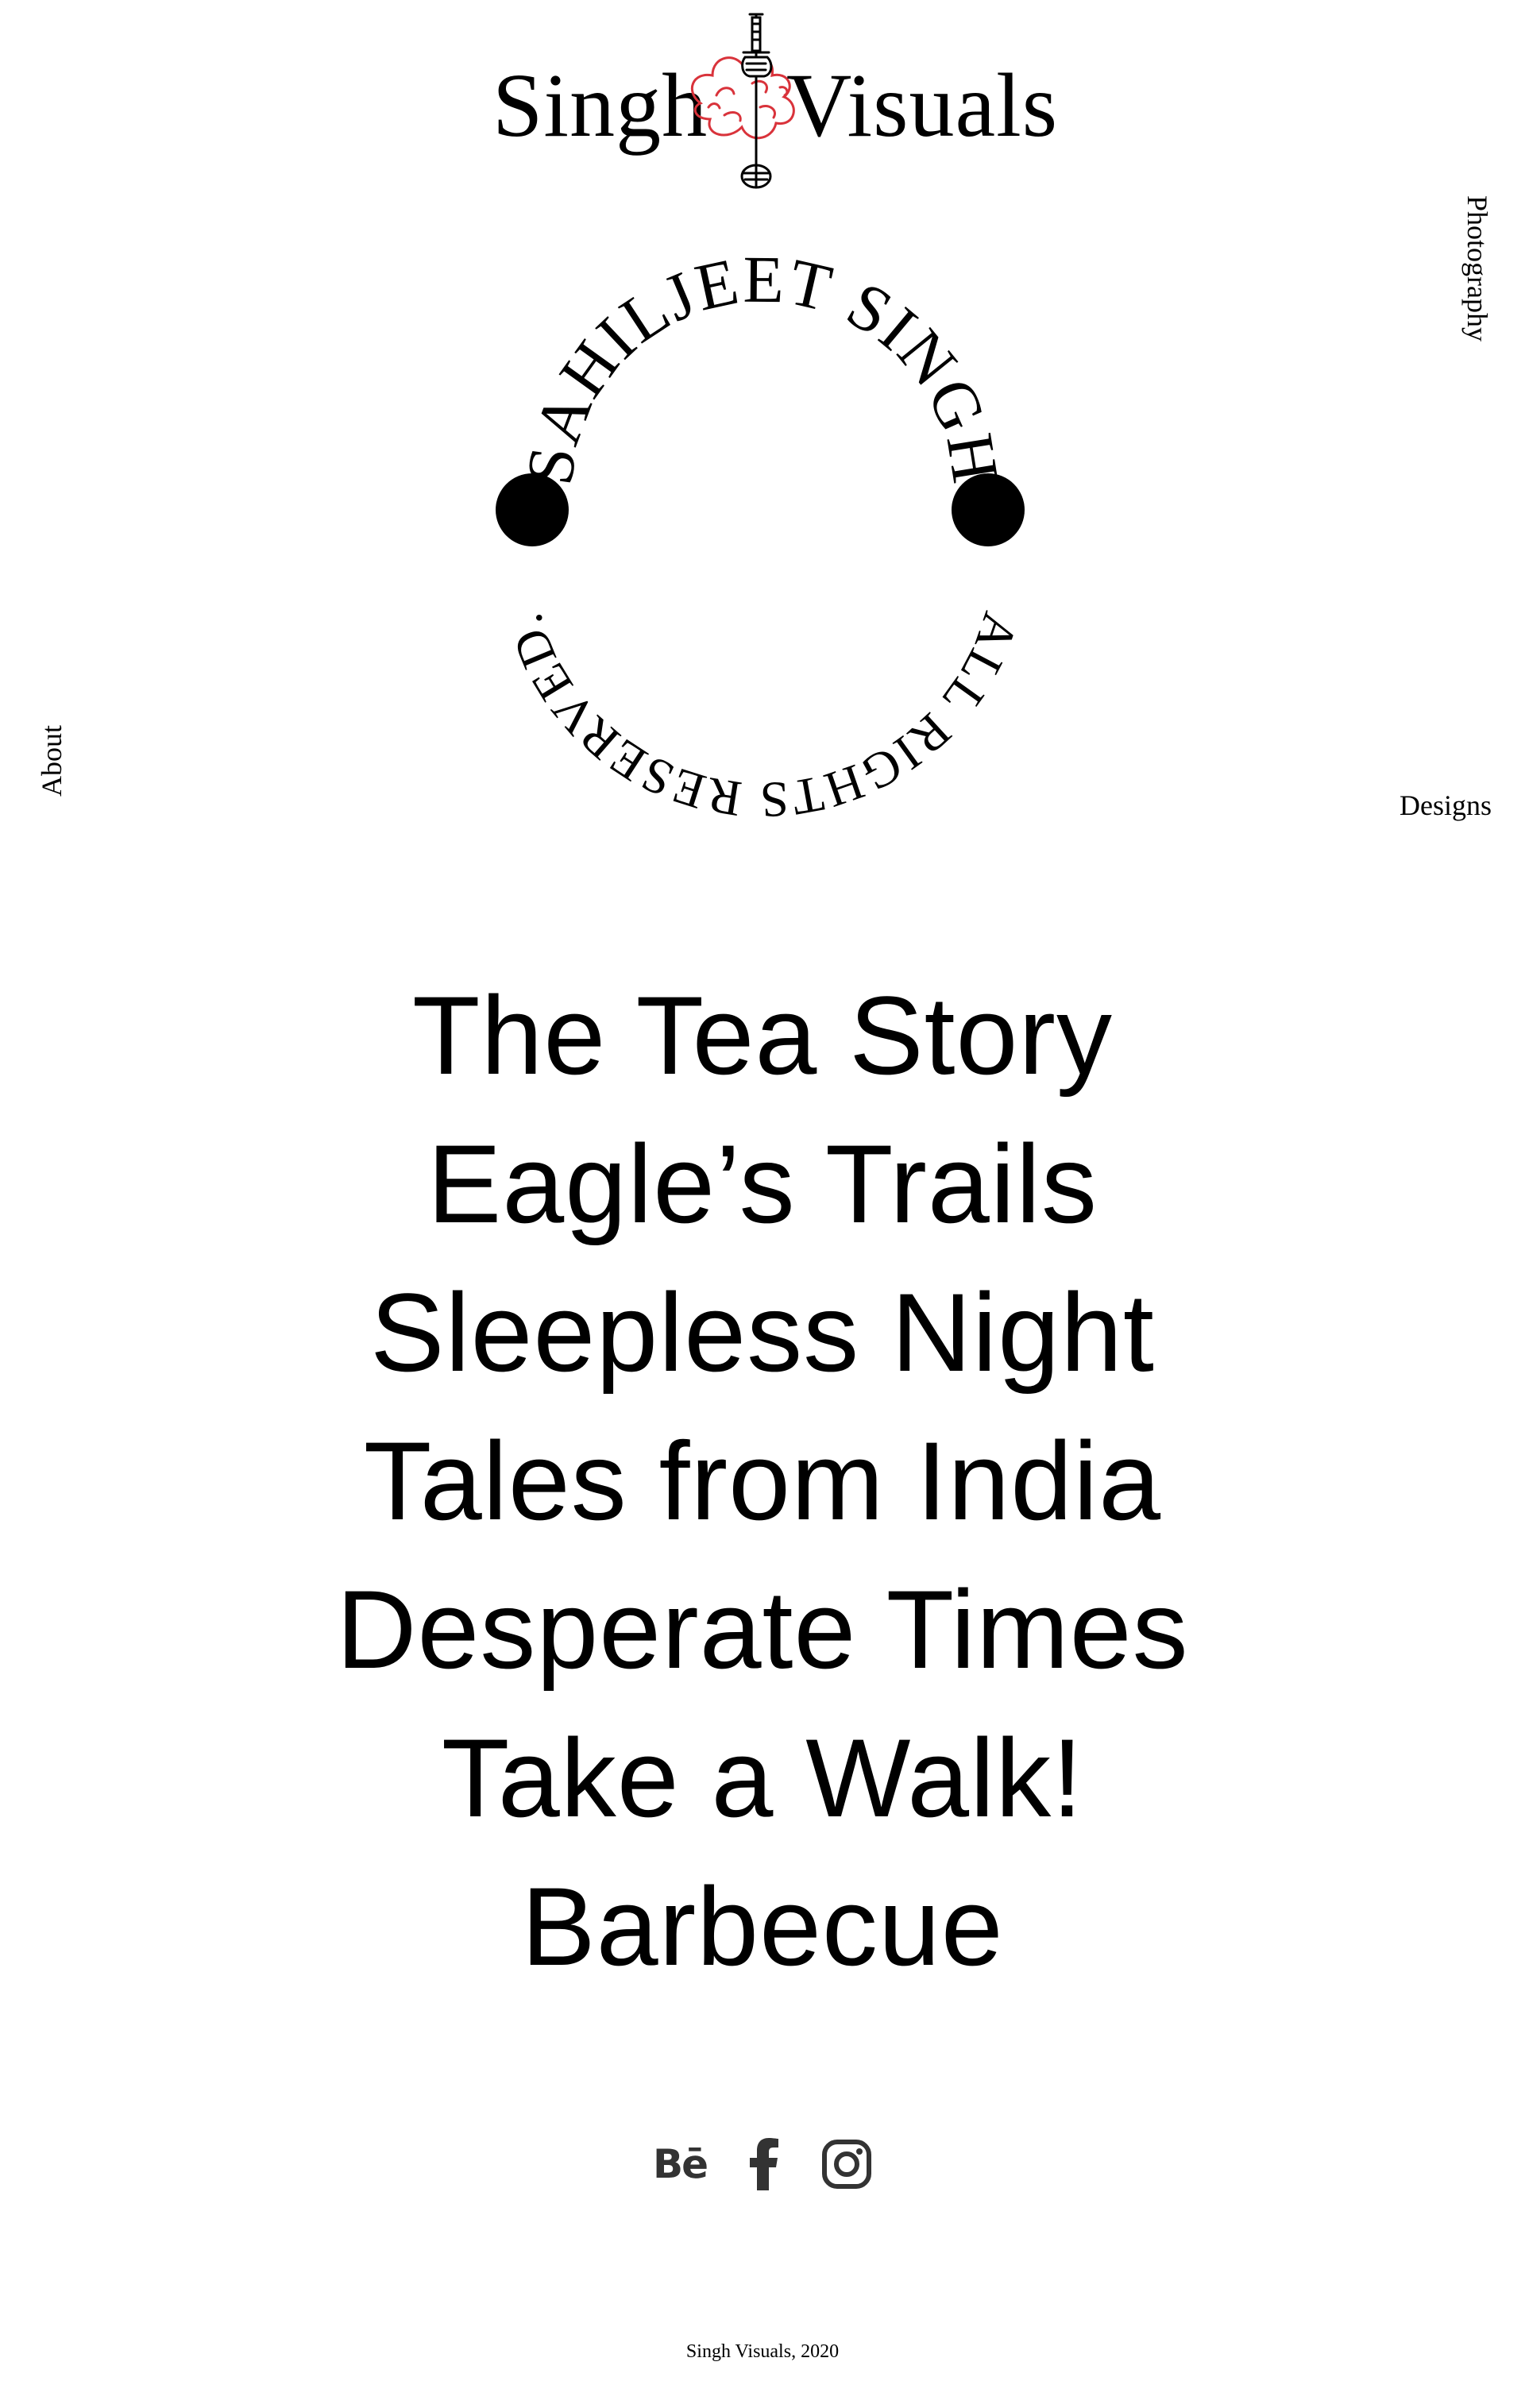  I want to click on project-link-take-a-walk: Take a Walk!, so click(763, 1778).